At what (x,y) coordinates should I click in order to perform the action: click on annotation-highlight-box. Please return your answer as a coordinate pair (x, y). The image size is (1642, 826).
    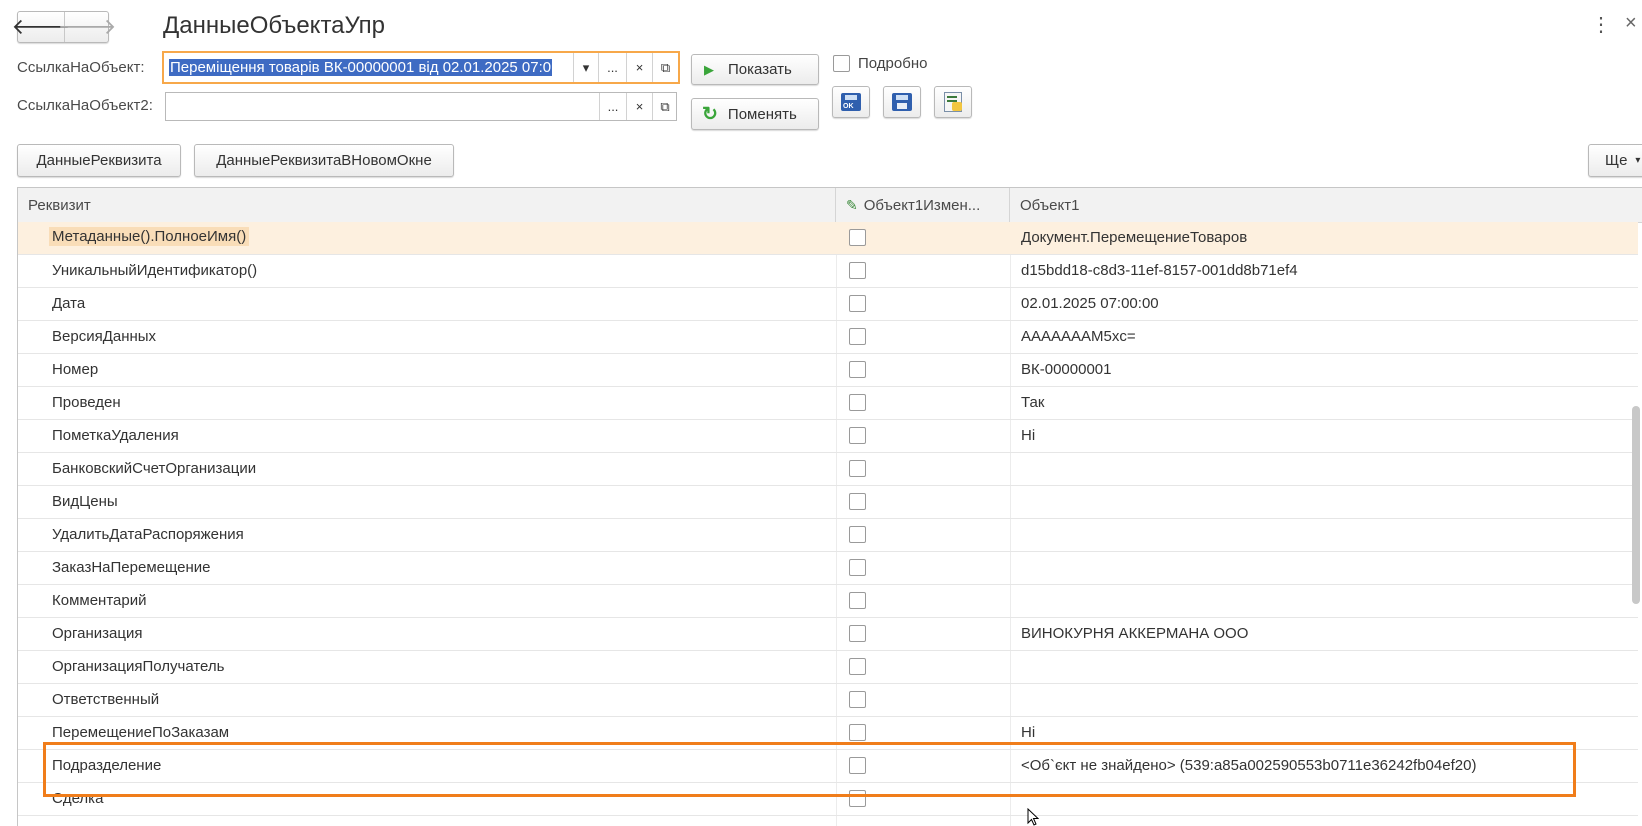
    Looking at the image, I should click on (809, 769).